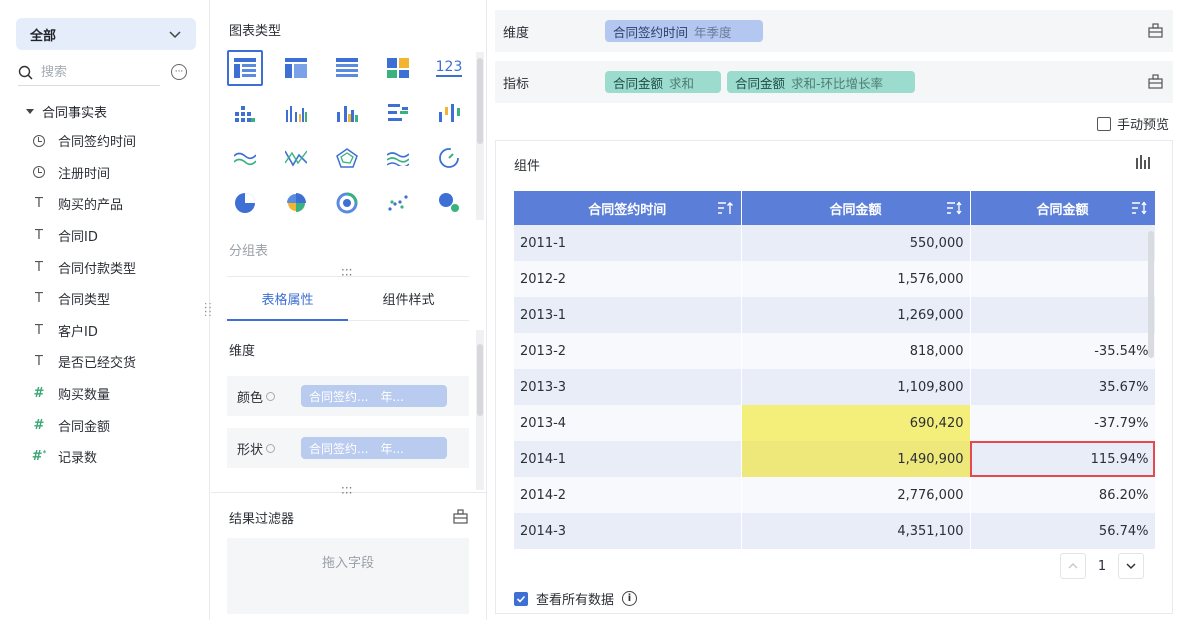 The image size is (1177, 620). Describe the element at coordinates (348, 576) in the screenshot. I see `filter-drop-zone: 拖入字段` at that location.